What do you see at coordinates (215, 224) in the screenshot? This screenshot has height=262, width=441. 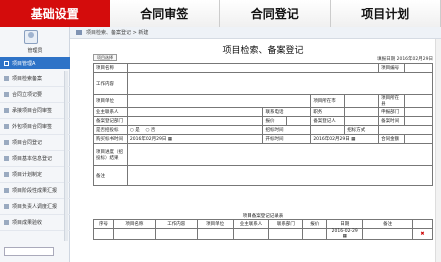 I see `col-header: 项目单位` at bounding box center [215, 224].